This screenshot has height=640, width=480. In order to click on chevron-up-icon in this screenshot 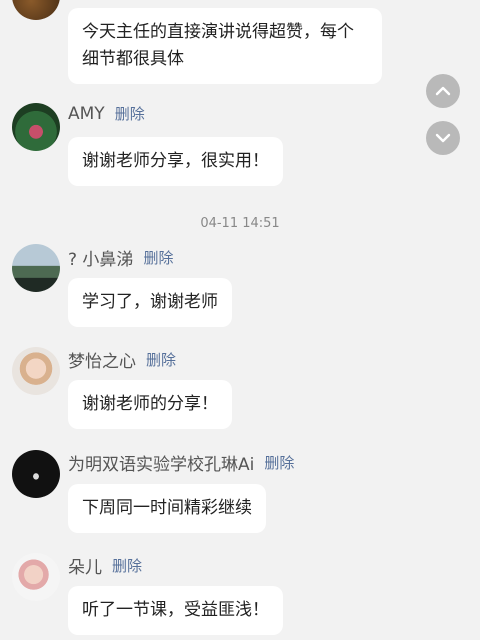, I will do `click(443, 91)`.